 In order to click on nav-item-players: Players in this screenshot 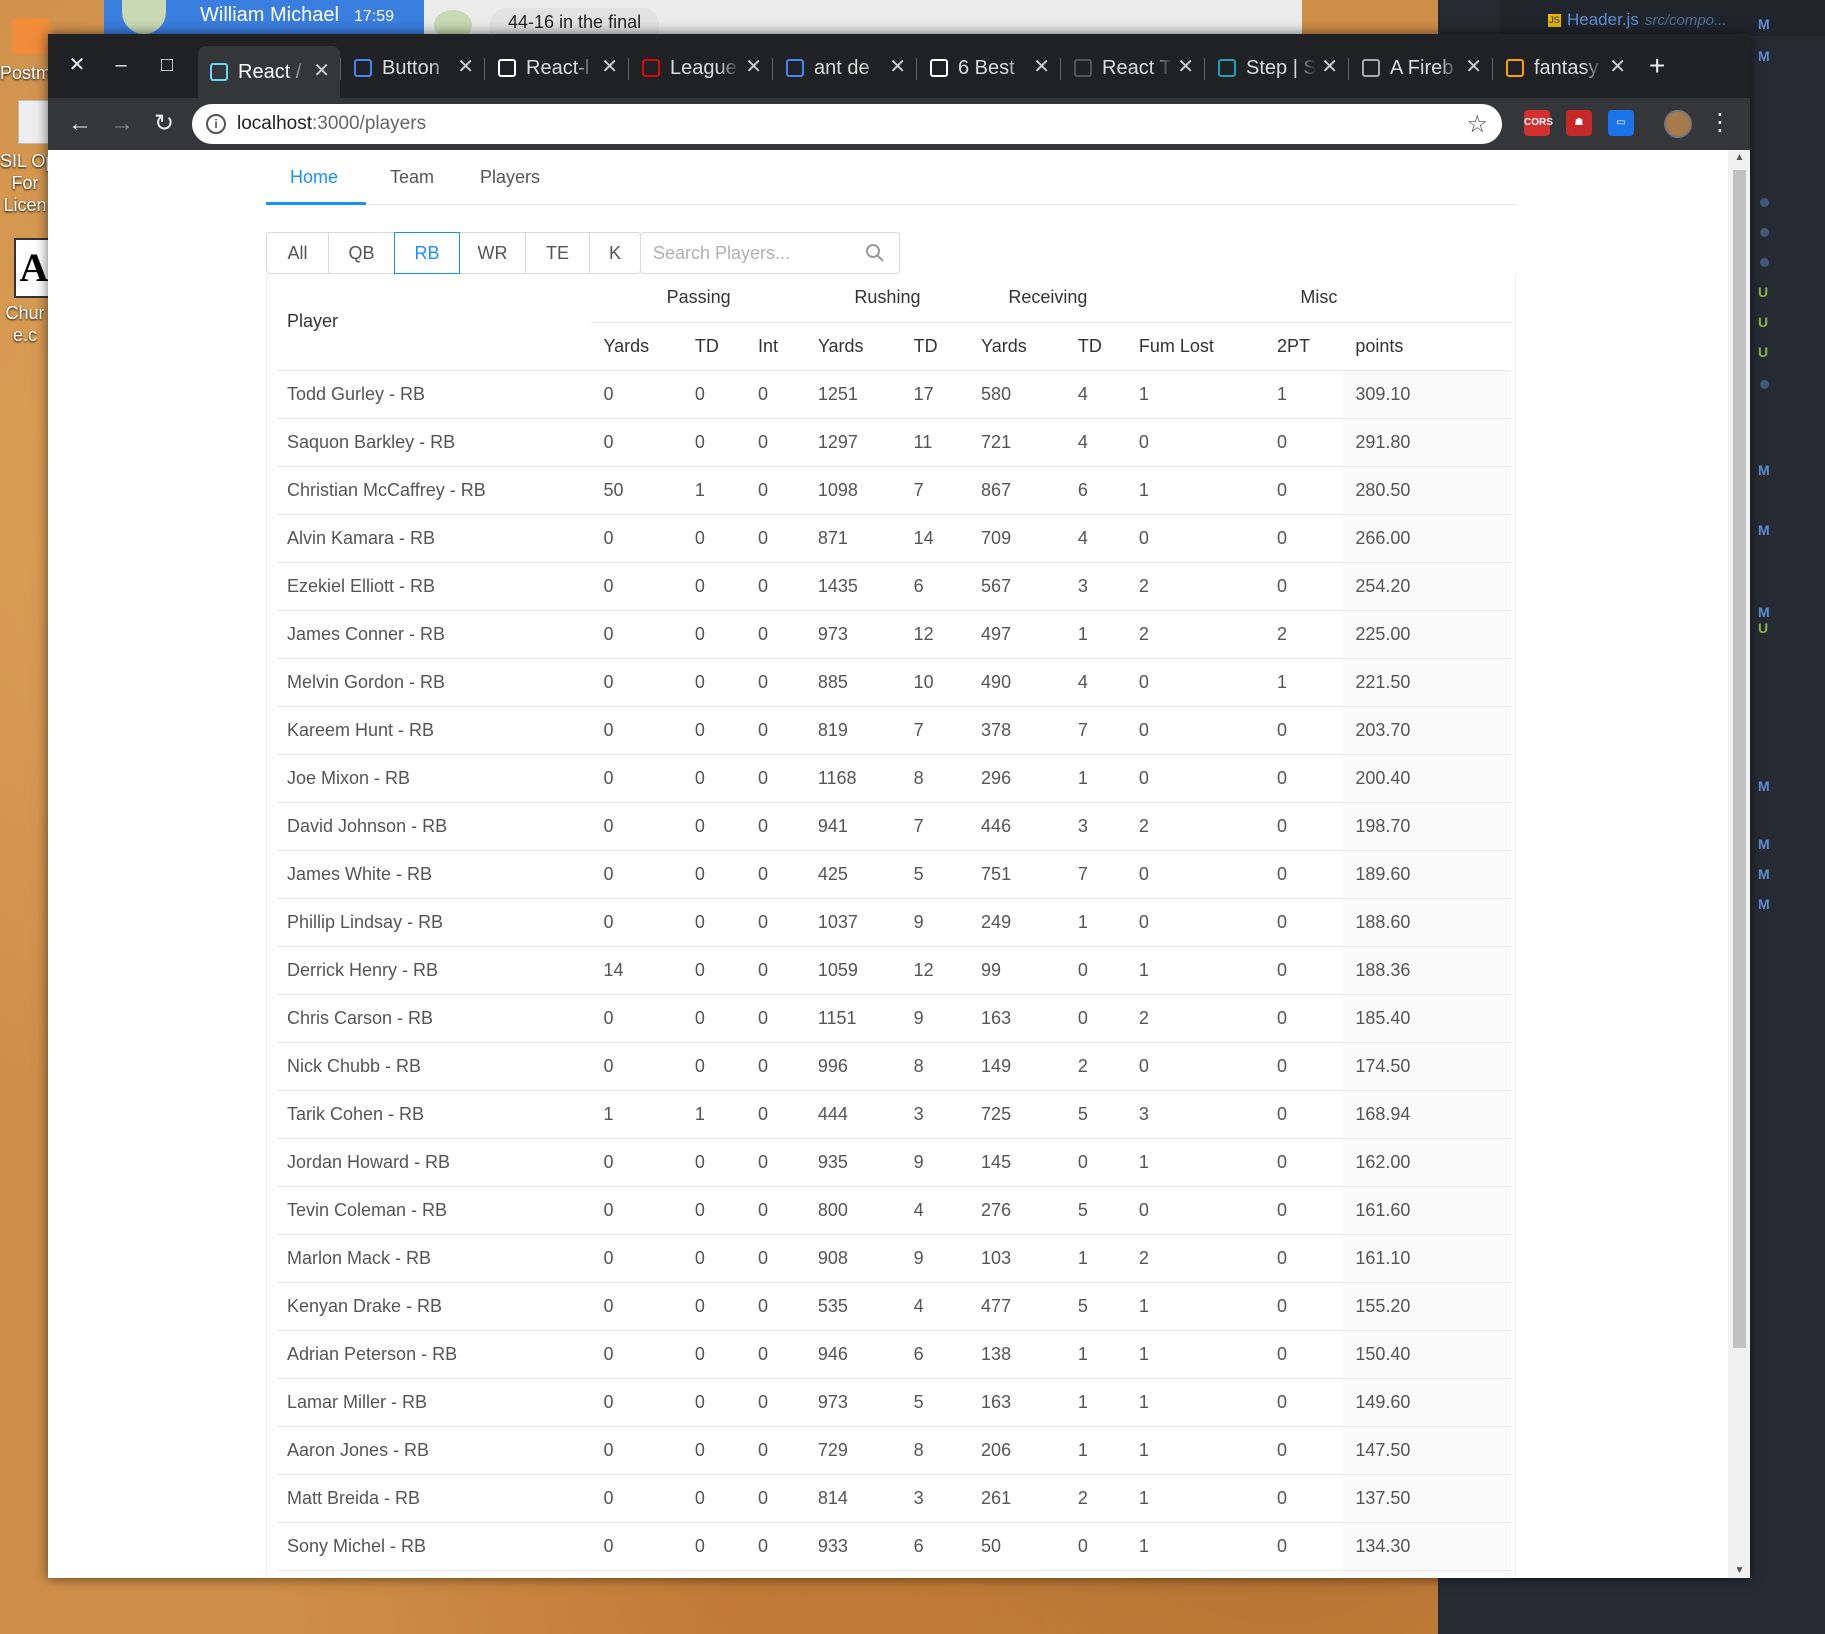, I will do `click(510, 177)`.